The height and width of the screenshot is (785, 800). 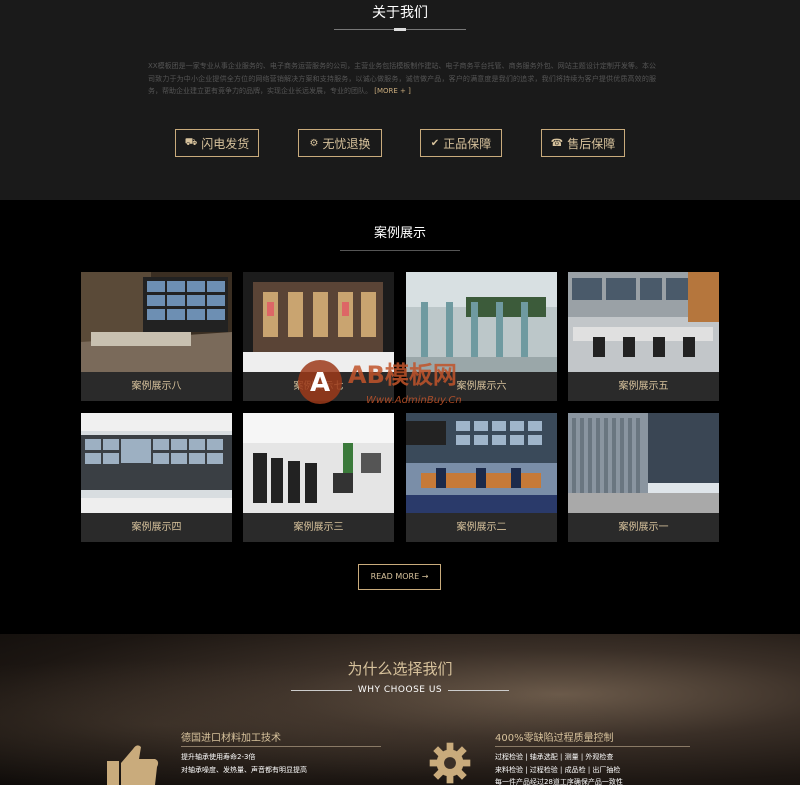 What do you see at coordinates (346, 143) in the screenshot?
I see `feature-label: 无忧退换` at bounding box center [346, 143].